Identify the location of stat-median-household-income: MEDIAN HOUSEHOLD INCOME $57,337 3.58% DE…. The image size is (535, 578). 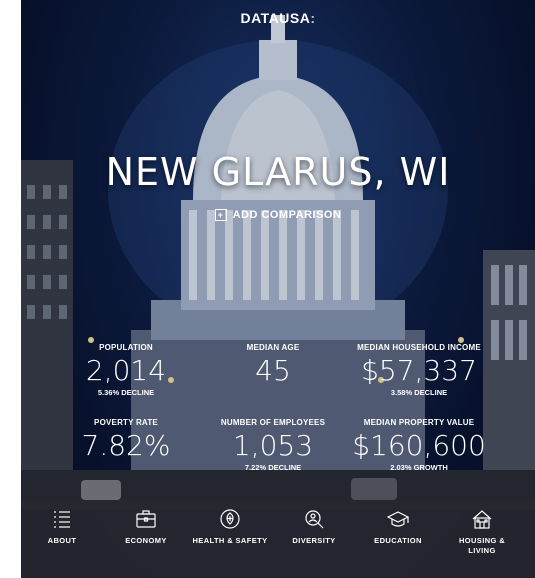
(419, 370).